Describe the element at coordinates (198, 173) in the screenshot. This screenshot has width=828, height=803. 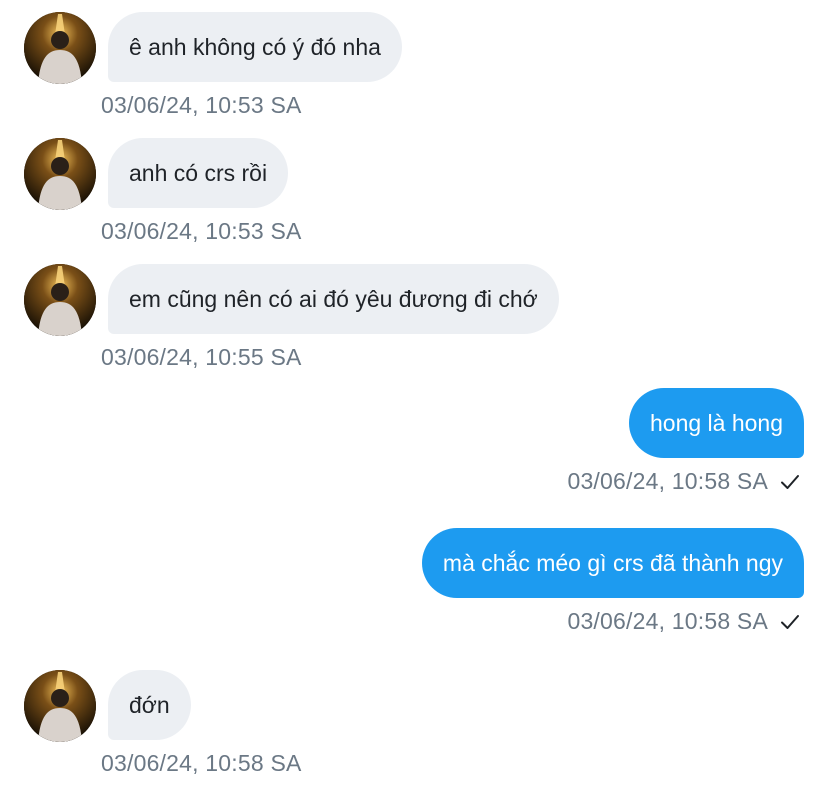
I see `message-bubble: anh có crs rồi` at that location.